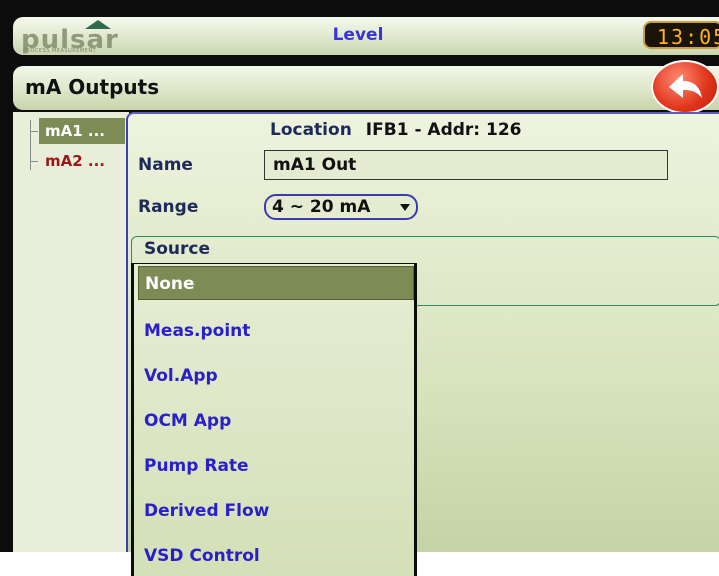  What do you see at coordinates (276, 511) in the screenshot?
I see `source-option-derived-flow: Derived Flow` at bounding box center [276, 511].